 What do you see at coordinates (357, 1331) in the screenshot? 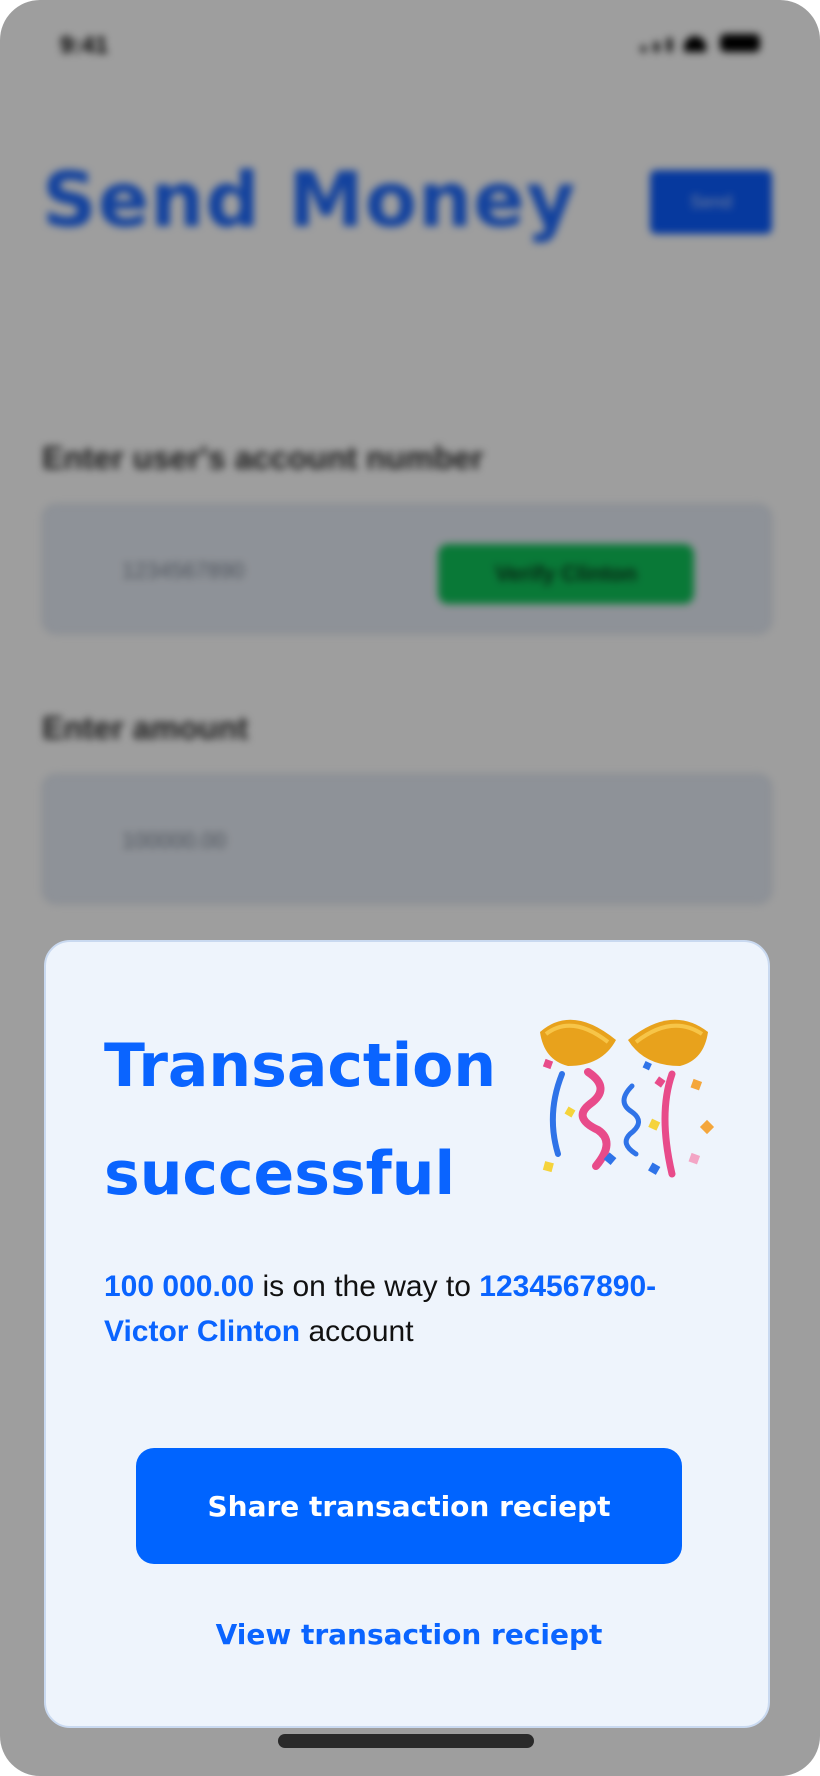
I see `message-text-end: account` at bounding box center [357, 1331].